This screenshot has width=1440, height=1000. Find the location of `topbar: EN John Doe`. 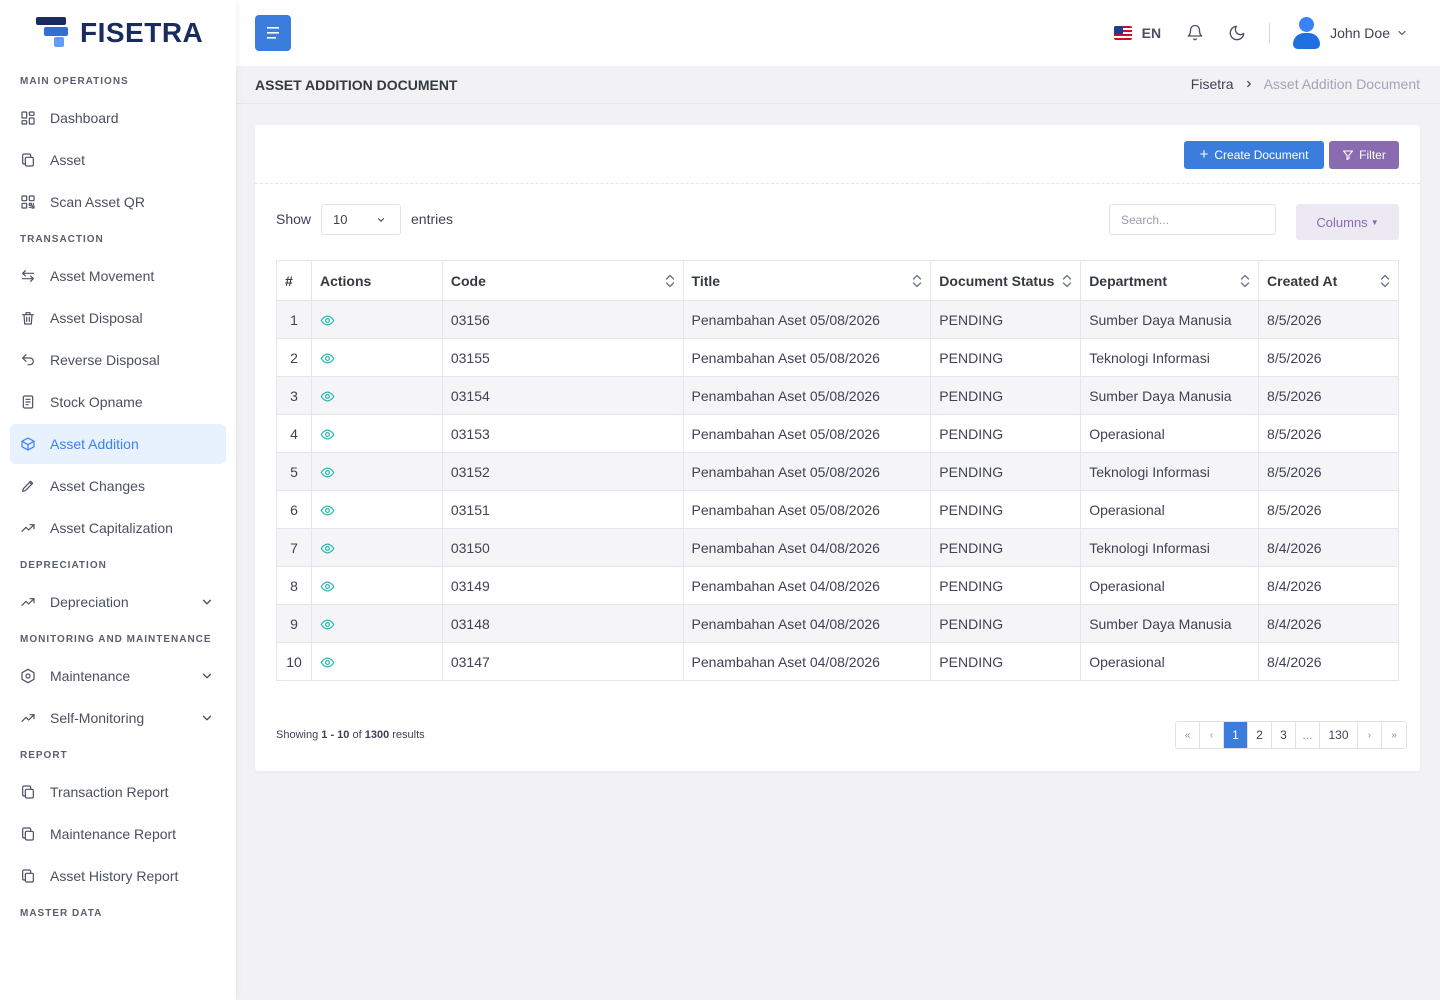

topbar: EN John Doe is located at coordinates (838, 33).